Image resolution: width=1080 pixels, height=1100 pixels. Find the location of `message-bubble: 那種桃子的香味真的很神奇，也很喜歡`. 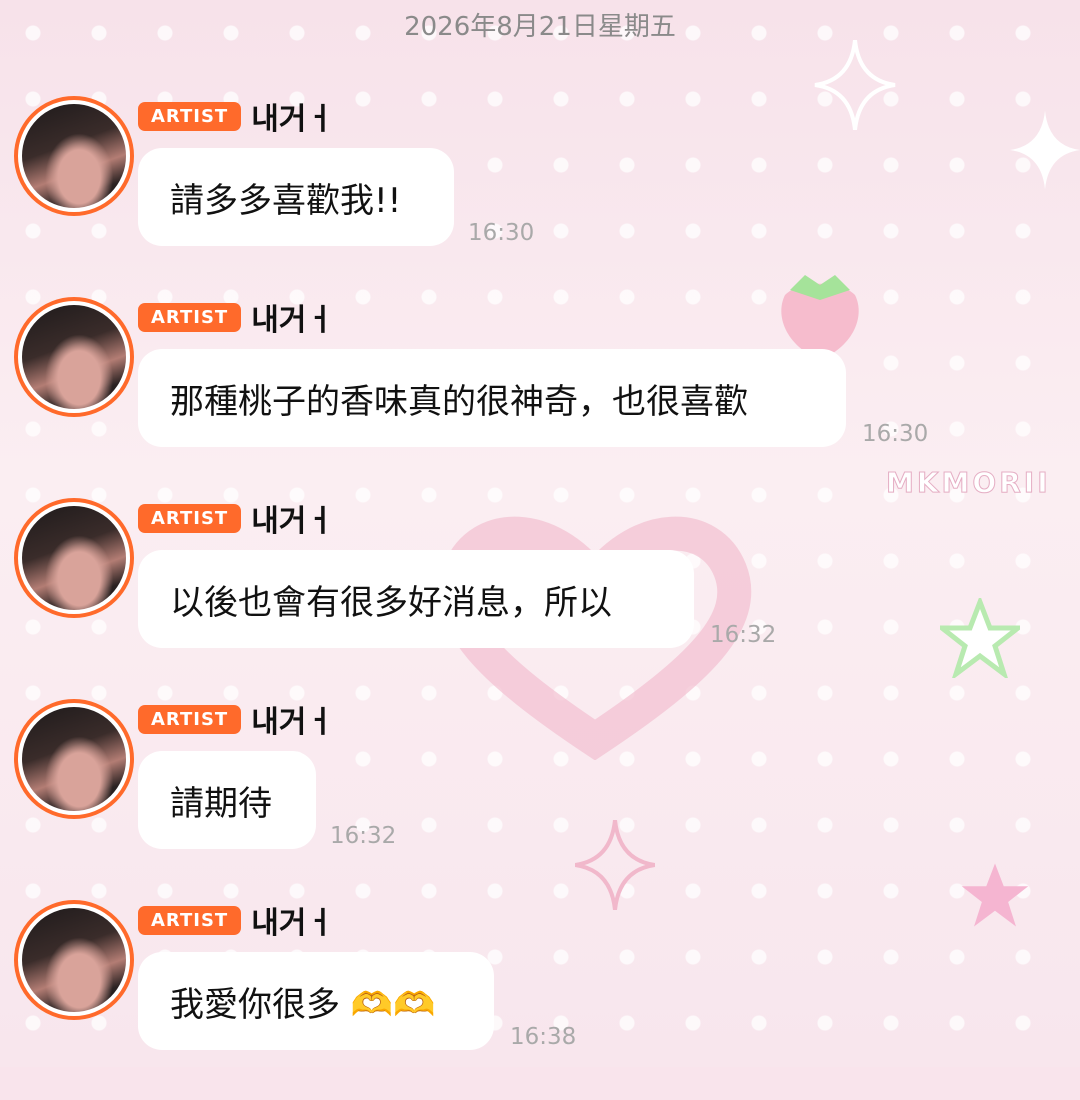

message-bubble: 那種桃子的香味真的很神奇，也很喜歡 is located at coordinates (492, 398).